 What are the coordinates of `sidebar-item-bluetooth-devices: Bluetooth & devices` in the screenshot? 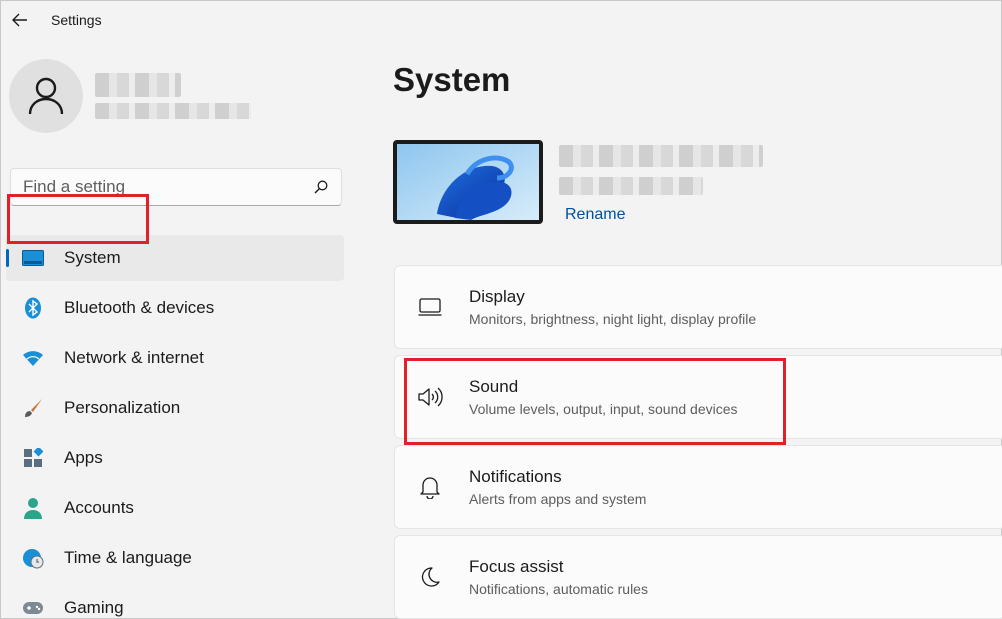 It's located at (175, 308).